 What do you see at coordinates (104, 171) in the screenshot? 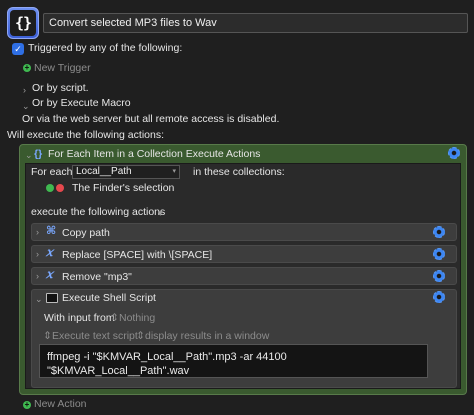
I see `variable-value: Local__Path` at bounding box center [104, 171].